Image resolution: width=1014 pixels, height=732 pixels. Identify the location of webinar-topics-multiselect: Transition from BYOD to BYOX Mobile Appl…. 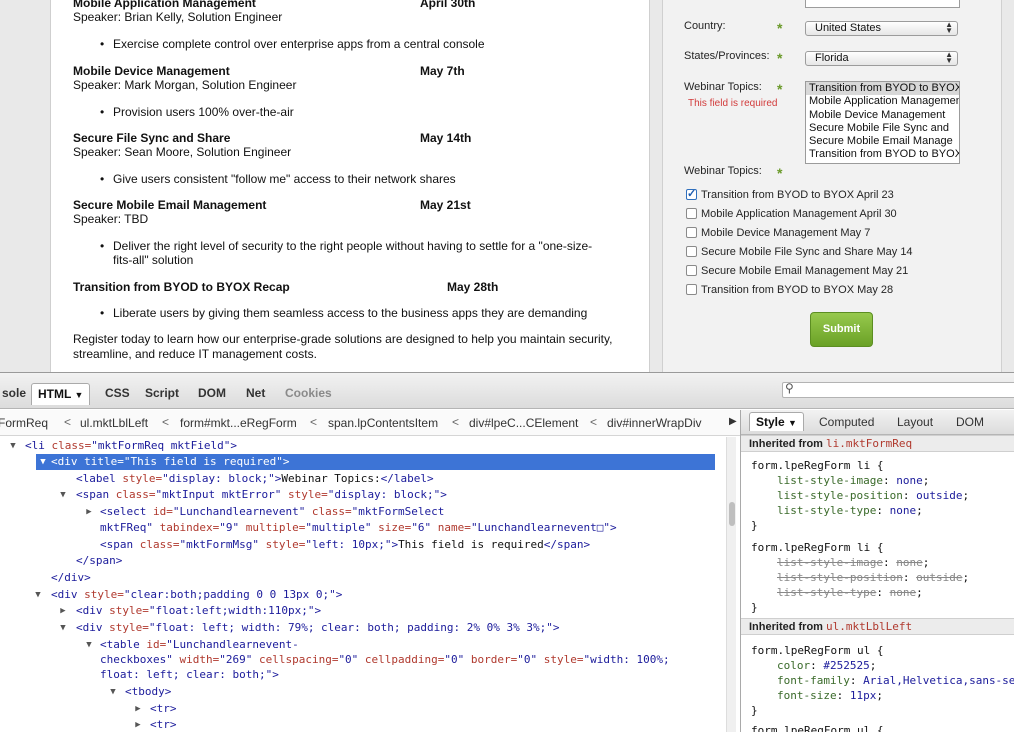
(882, 122).